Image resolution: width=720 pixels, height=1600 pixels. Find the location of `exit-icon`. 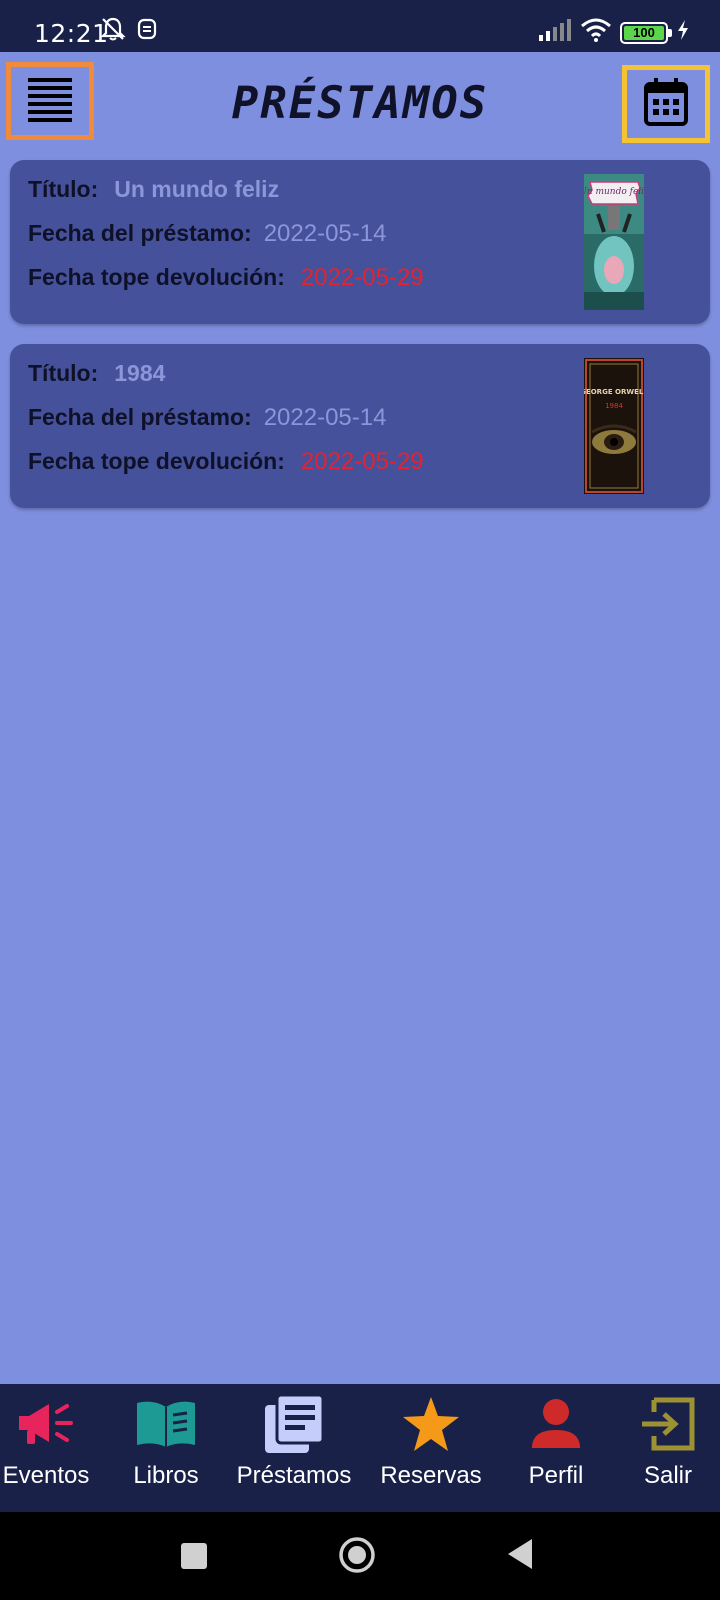

exit-icon is located at coordinates (668, 1426).